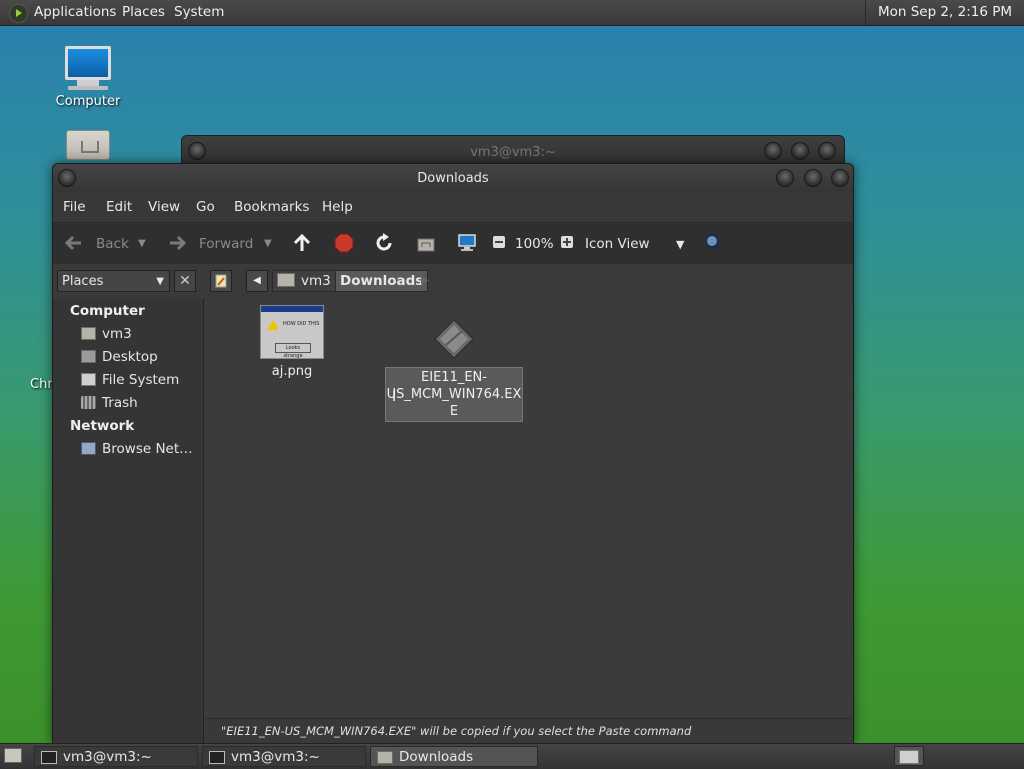 Image resolution: width=1024 pixels, height=769 pixels. I want to click on terminal-icon, so click(217, 757).